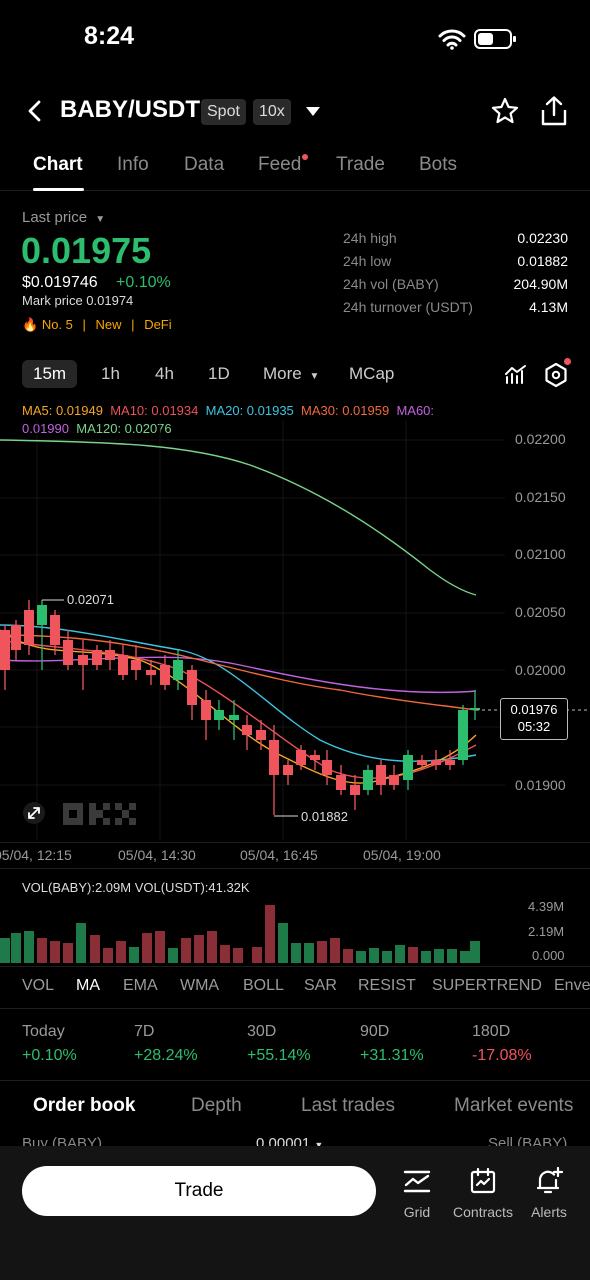 This screenshot has width=590, height=1280. Describe the element at coordinates (110, 374) in the screenshot. I see `timeframe-1h: 1h` at that location.